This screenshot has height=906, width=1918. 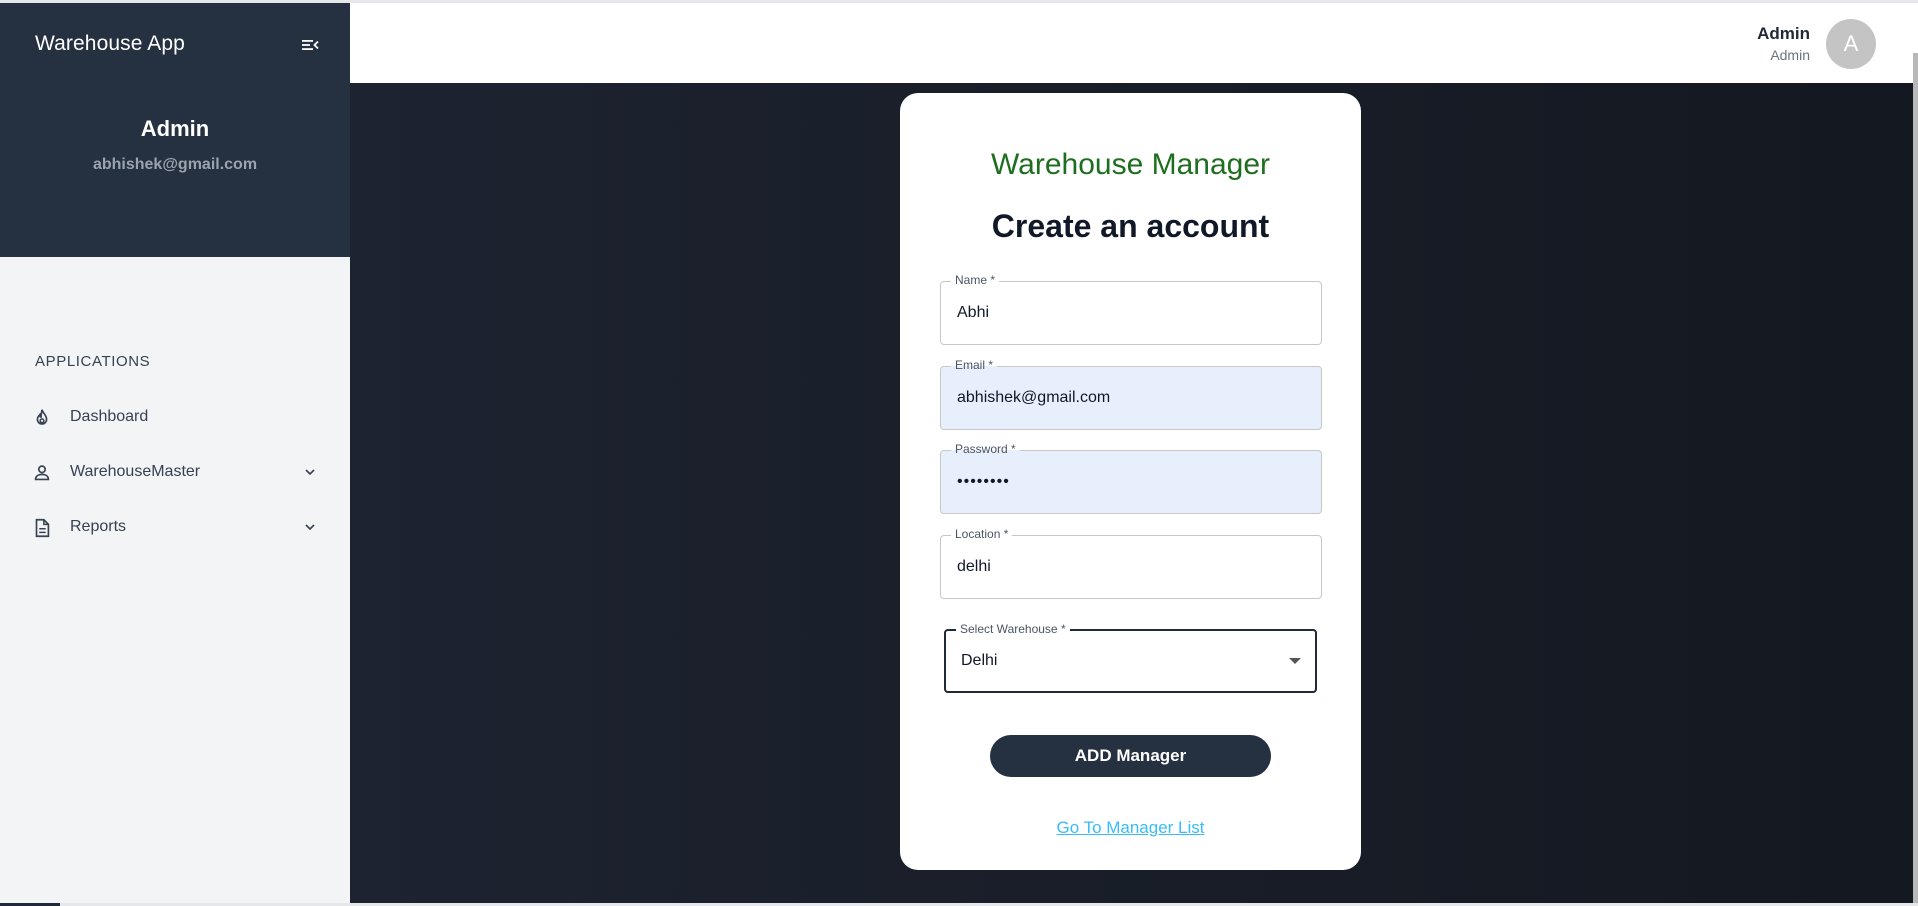 What do you see at coordinates (1134, 43) in the screenshot?
I see `top-header: Admin Admin A` at bounding box center [1134, 43].